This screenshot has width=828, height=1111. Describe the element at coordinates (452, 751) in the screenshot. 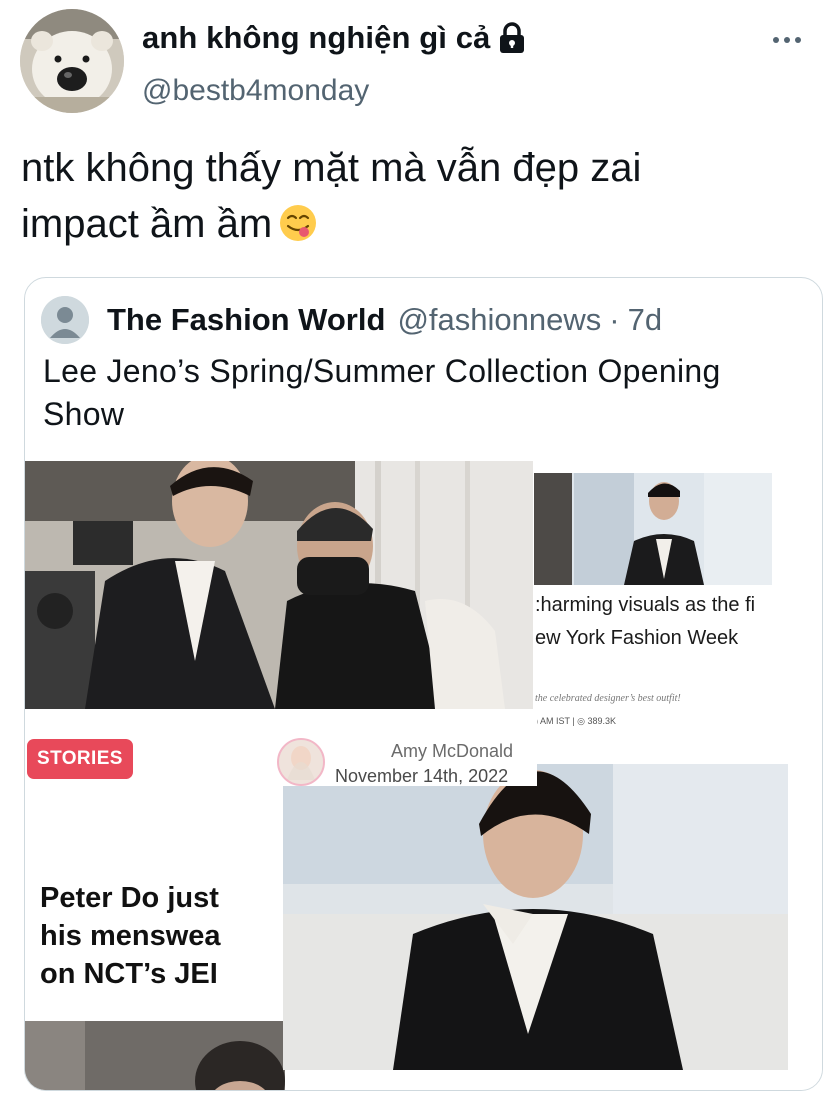

I see `author-name: Amy McDonald` at that location.